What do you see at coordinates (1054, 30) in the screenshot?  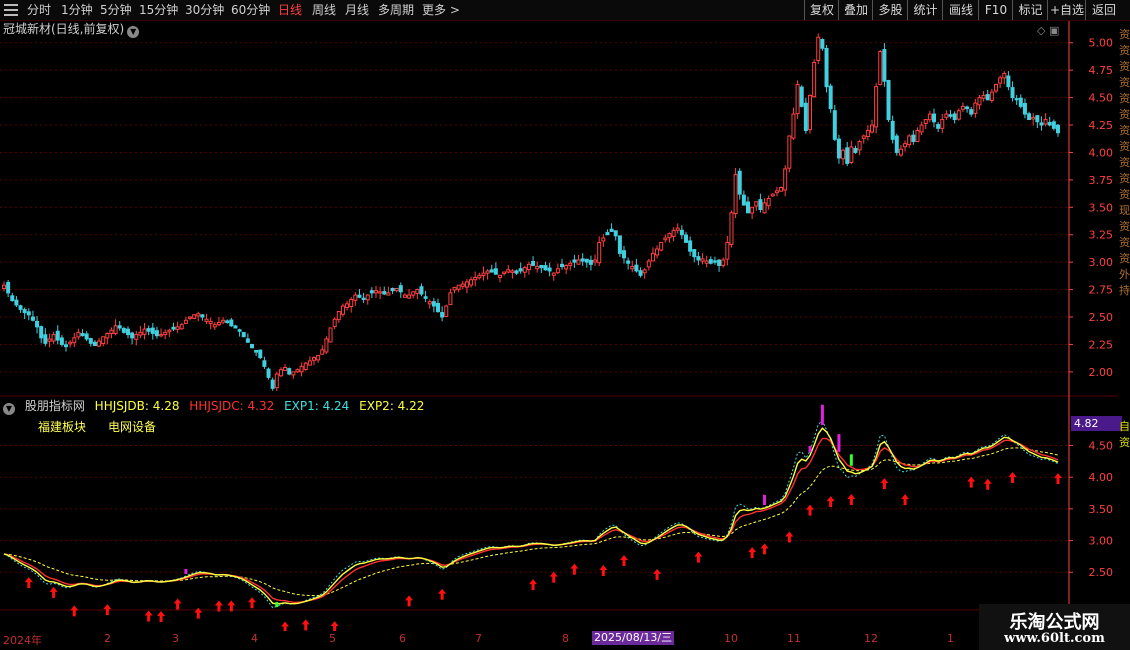 I see `window-icon: ▣` at bounding box center [1054, 30].